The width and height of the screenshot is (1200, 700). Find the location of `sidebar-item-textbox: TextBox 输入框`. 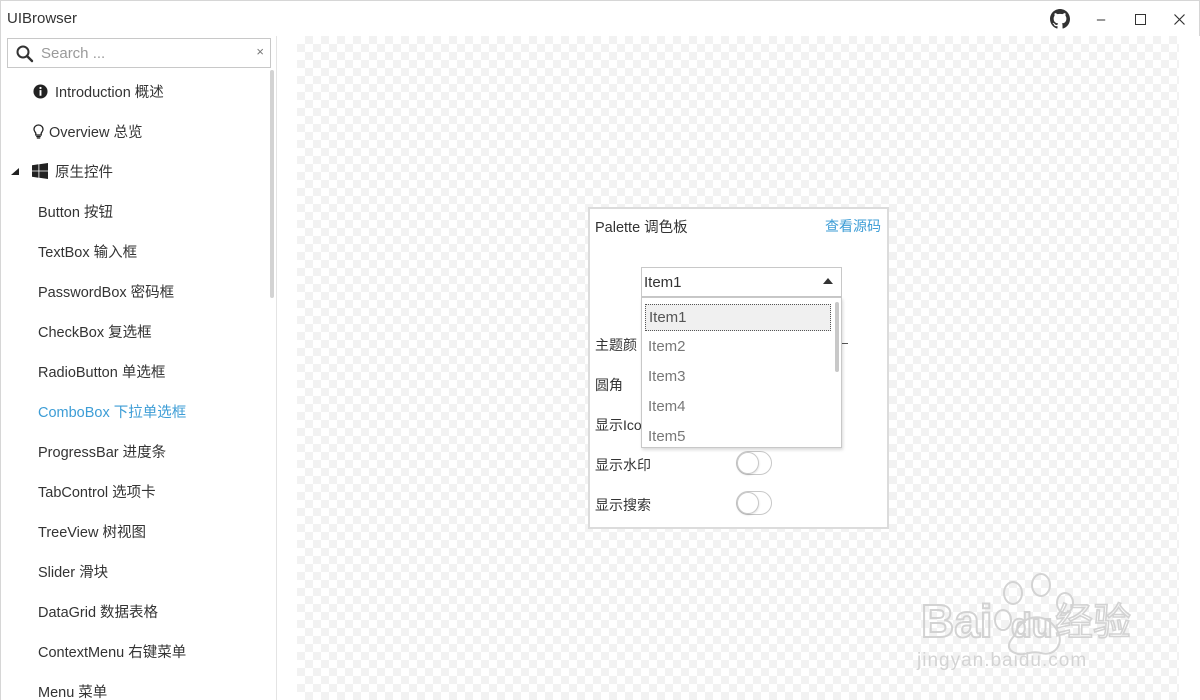

sidebar-item-textbox: TextBox 输入框 is located at coordinates (136, 251).